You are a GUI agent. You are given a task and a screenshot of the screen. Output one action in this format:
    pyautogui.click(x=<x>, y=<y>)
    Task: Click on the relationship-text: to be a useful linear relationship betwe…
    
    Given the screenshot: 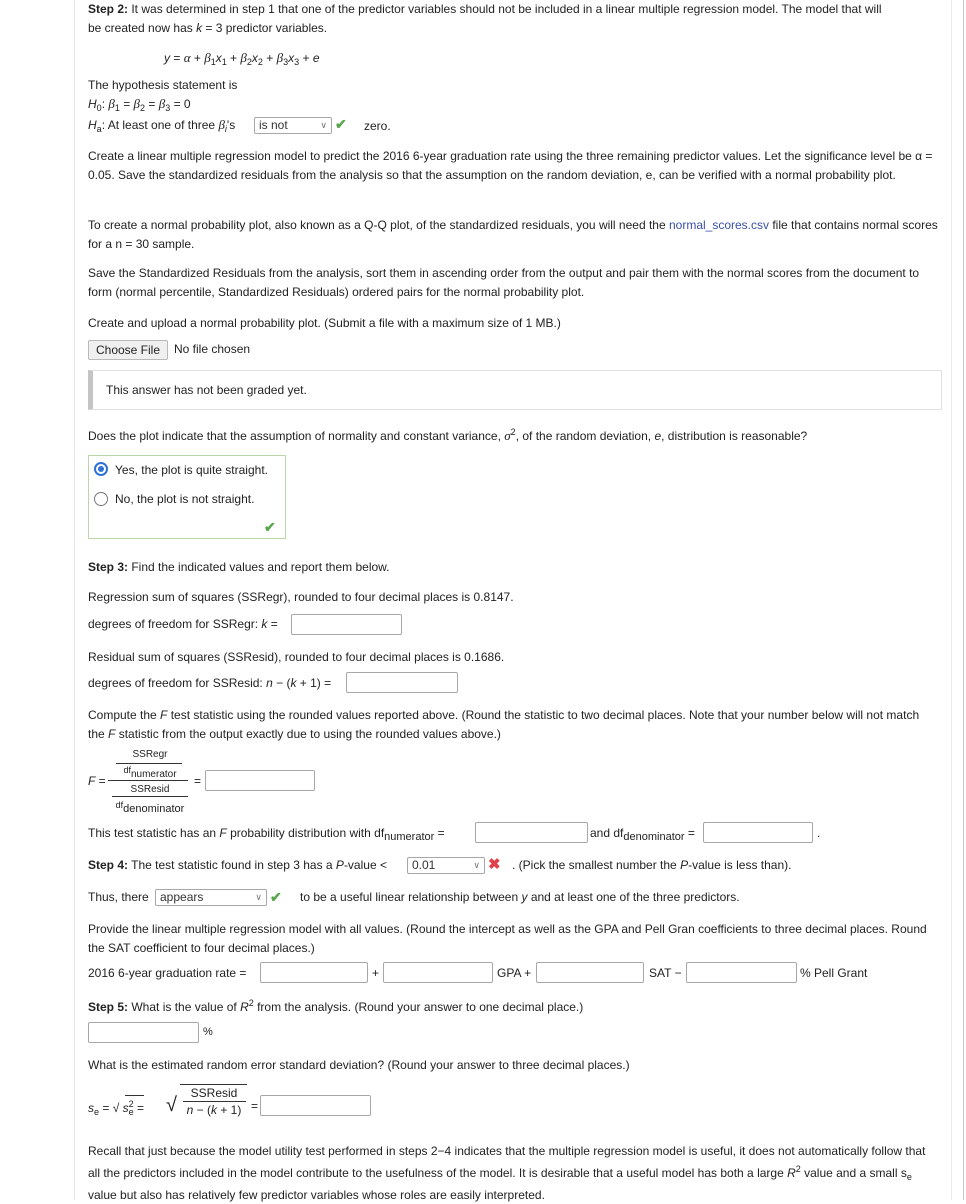 What is the action you would take?
    pyautogui.click(x=520, y=897)
    